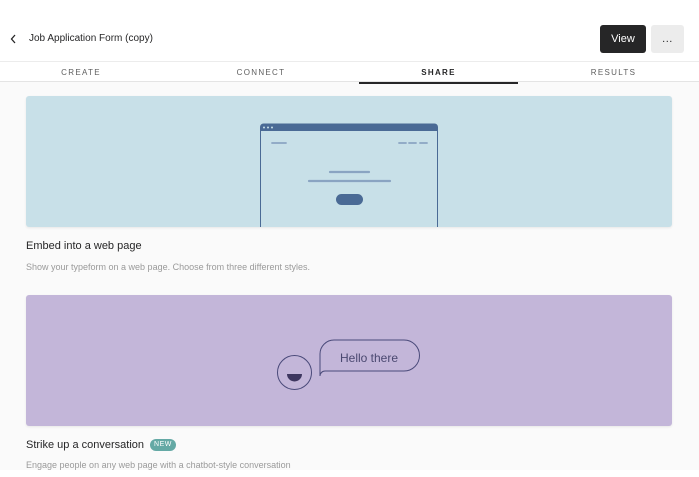  What do you see at coordinates (613, 72) in the screenshot?
I see `tab-results: RESULTS` at bounding box center [613, 72].